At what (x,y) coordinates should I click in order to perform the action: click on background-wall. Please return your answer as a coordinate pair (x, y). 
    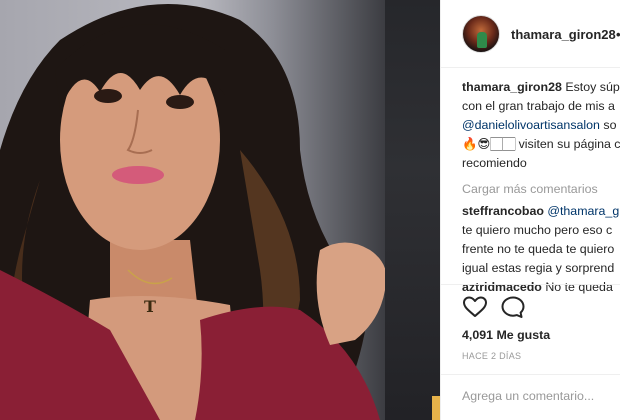
    Looking at the image, I should click on (412, 210).